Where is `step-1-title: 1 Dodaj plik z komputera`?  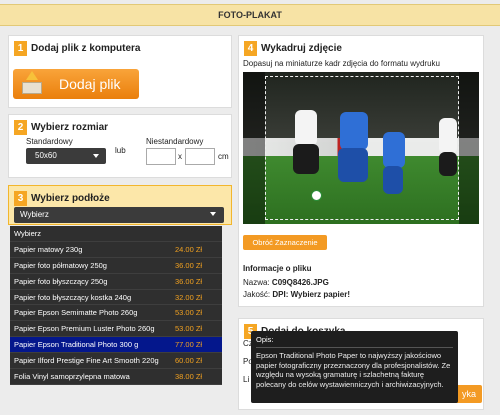
step-1-title: 1 Dodaj plik z komputera is located at coordinates (120, 48).